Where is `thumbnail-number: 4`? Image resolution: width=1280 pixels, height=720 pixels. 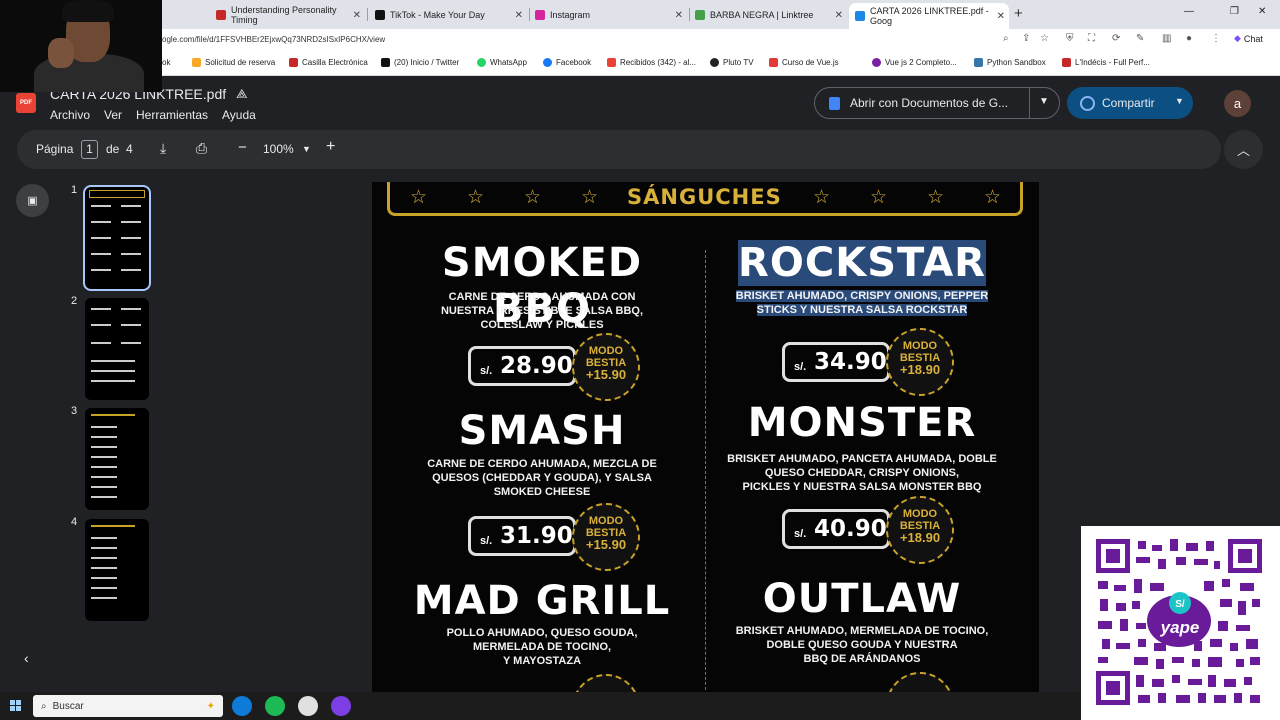 thumbnail-number: 4 is located at coordinates (74, 522).